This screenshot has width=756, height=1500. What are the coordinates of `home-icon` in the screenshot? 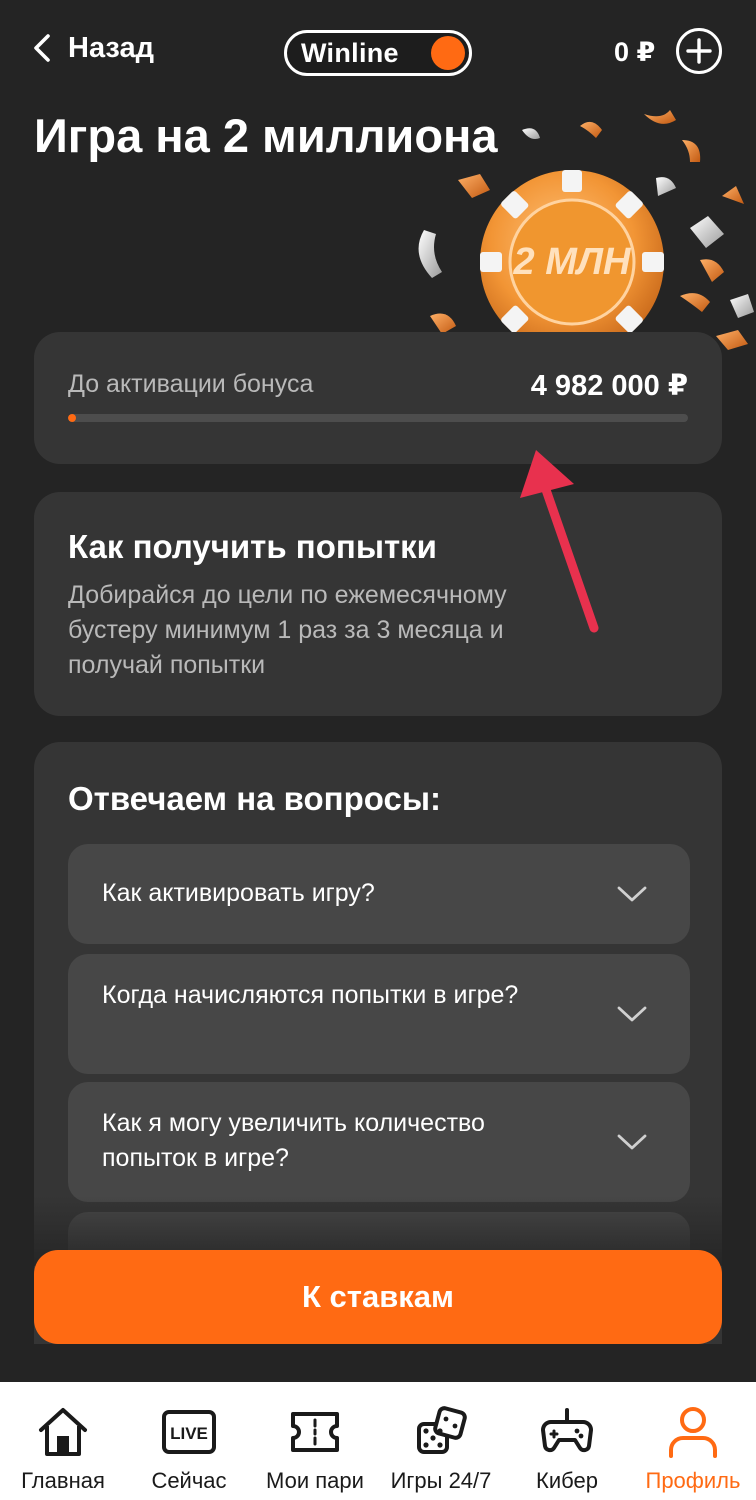 It's located at (63, 1432).